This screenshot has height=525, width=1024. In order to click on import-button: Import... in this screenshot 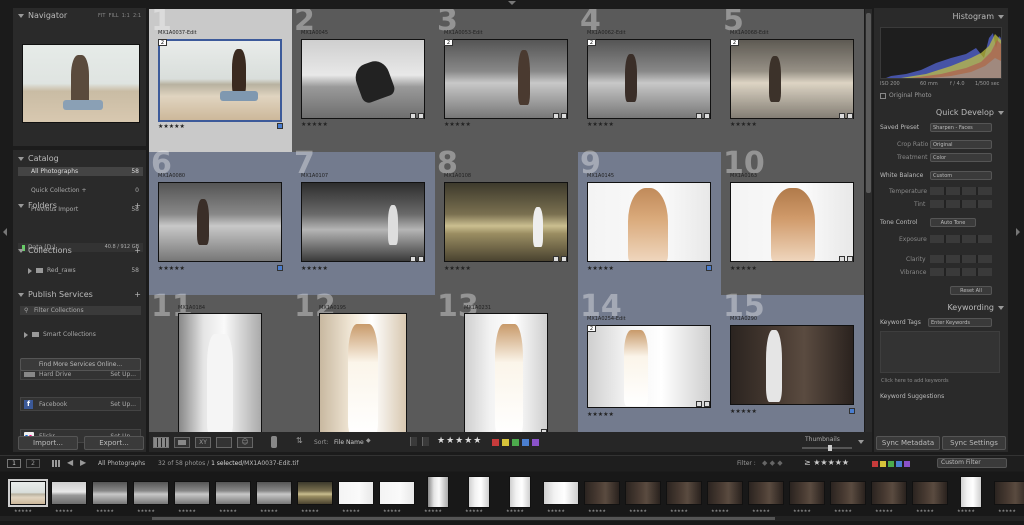, I will do `click(48, 443)`.